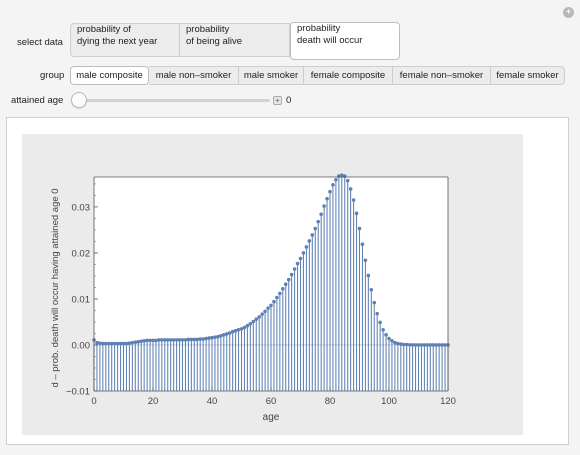 Image resolution: width=580 pixels, height=455 pixels. I want to click on x-tick-label: 20, so click(153, 401).